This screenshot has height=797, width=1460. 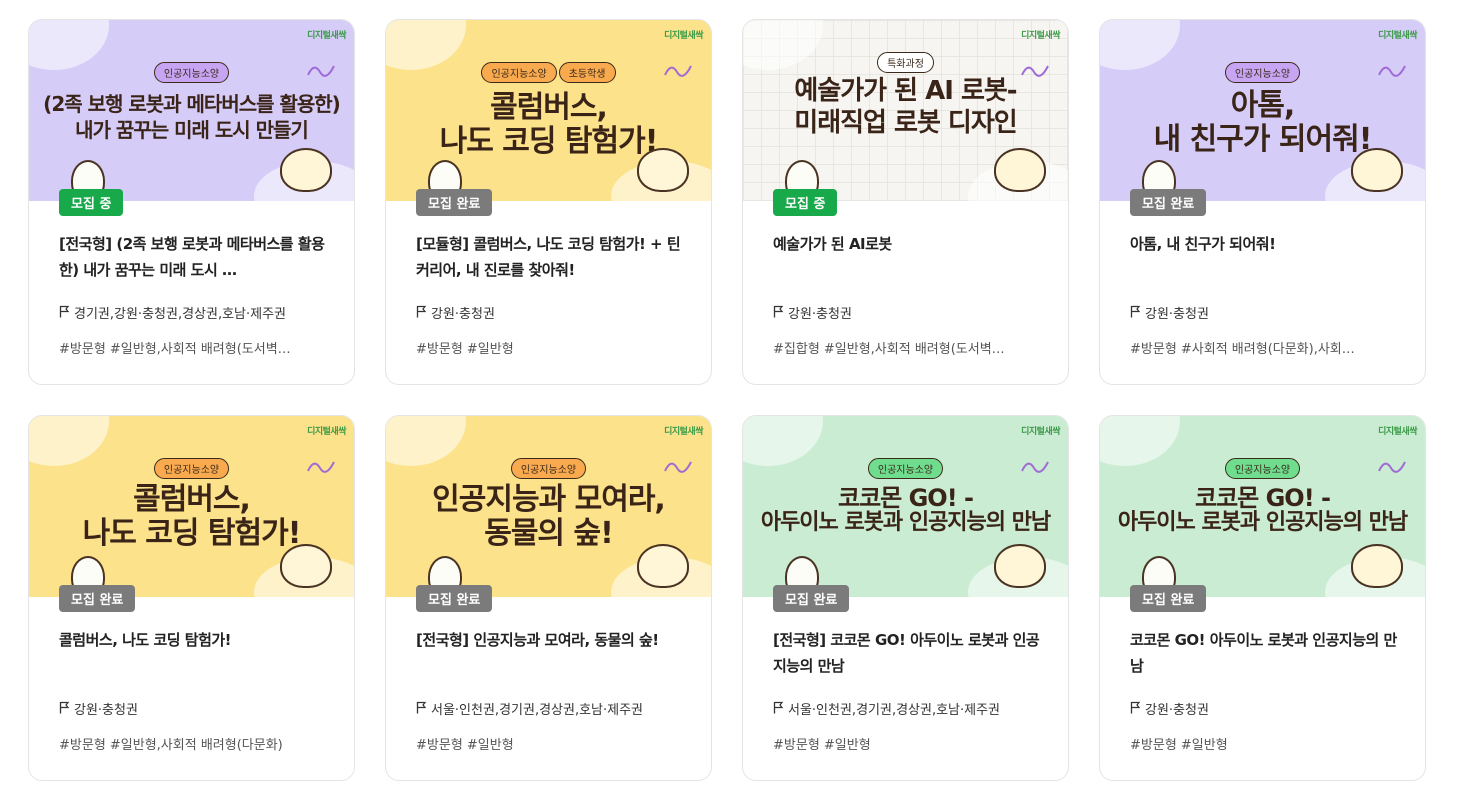 What do you see at coordinates (192, 130) in the screenshot?
I see `thumbnail-headline: 내가 꿈꾸는 미래 도시 만들기` at bounding box center [192, 130].